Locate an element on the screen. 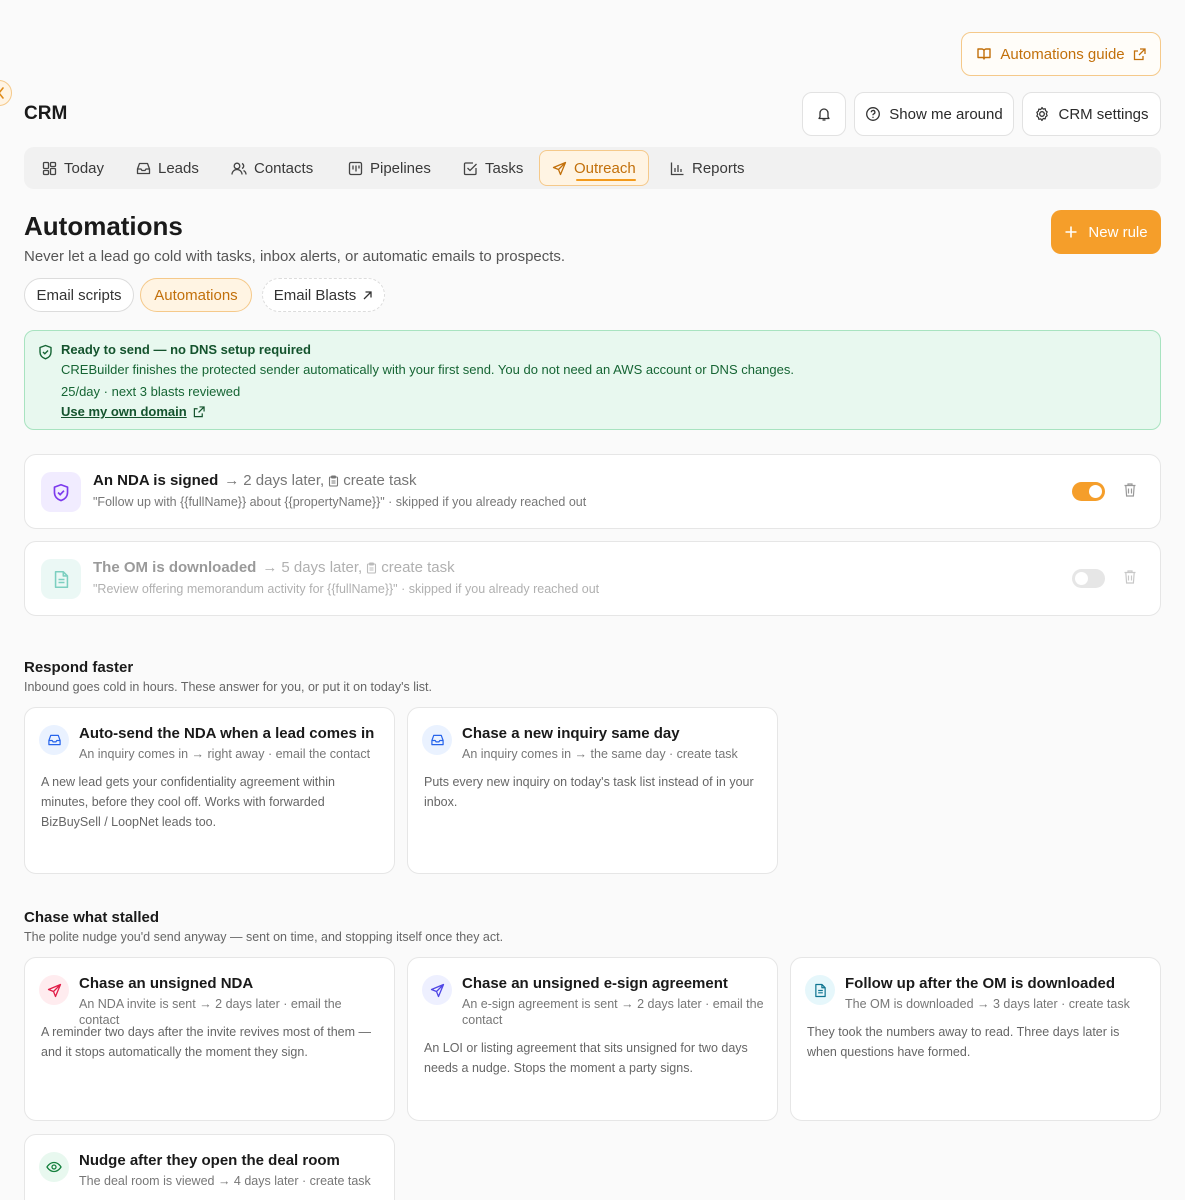  checkbox-icon is located at coordinates (470, 168).